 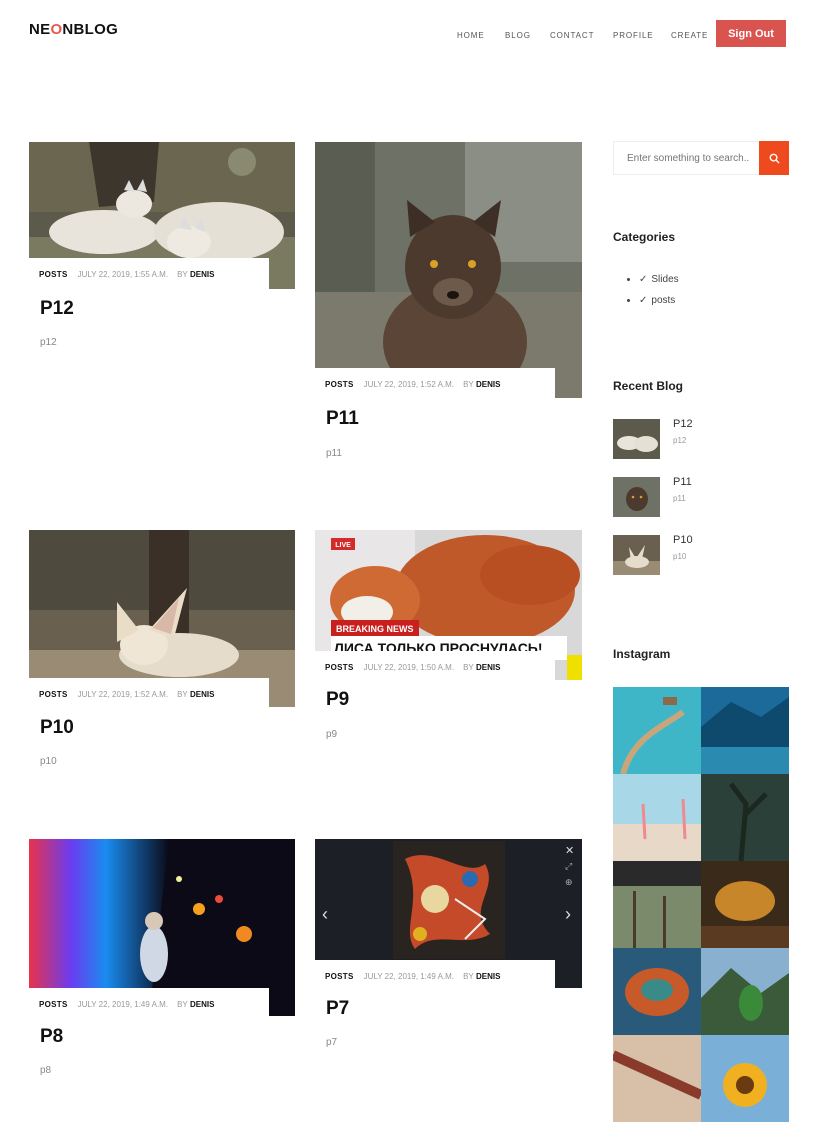 I want to click on post-meta: POSTS JULY 22, 2019, 1:55 A.M. BY DENIS, so click(x=149, y=274).